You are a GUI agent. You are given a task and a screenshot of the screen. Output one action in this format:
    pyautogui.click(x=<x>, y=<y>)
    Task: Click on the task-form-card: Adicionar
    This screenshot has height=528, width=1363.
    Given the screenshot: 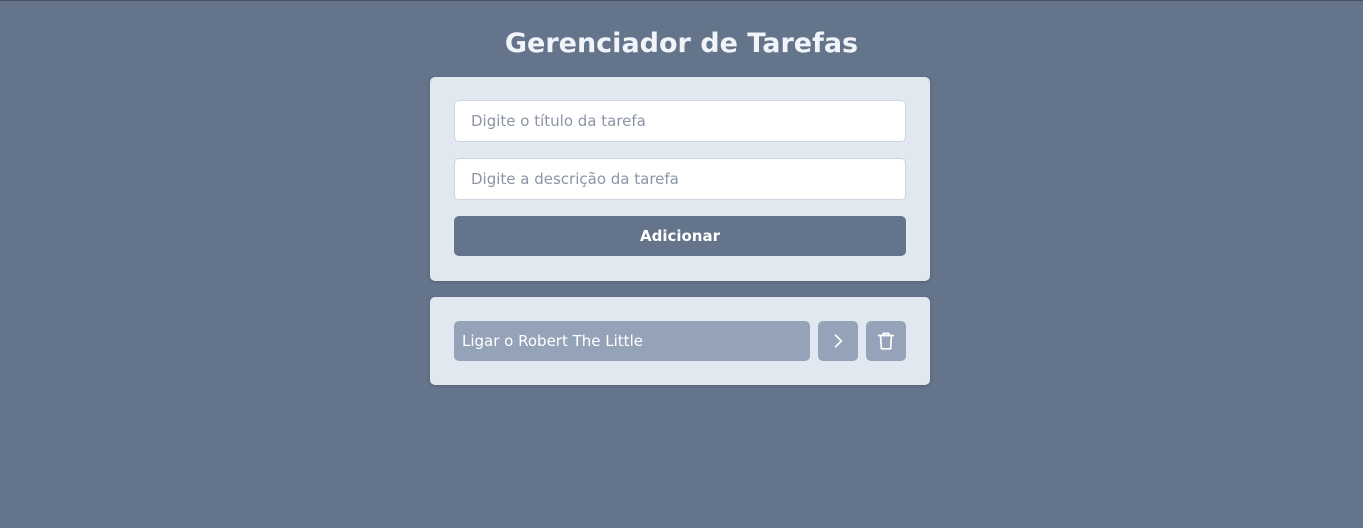 What is the action you would take?
    pyautogui.click(x=680, y=179)
    